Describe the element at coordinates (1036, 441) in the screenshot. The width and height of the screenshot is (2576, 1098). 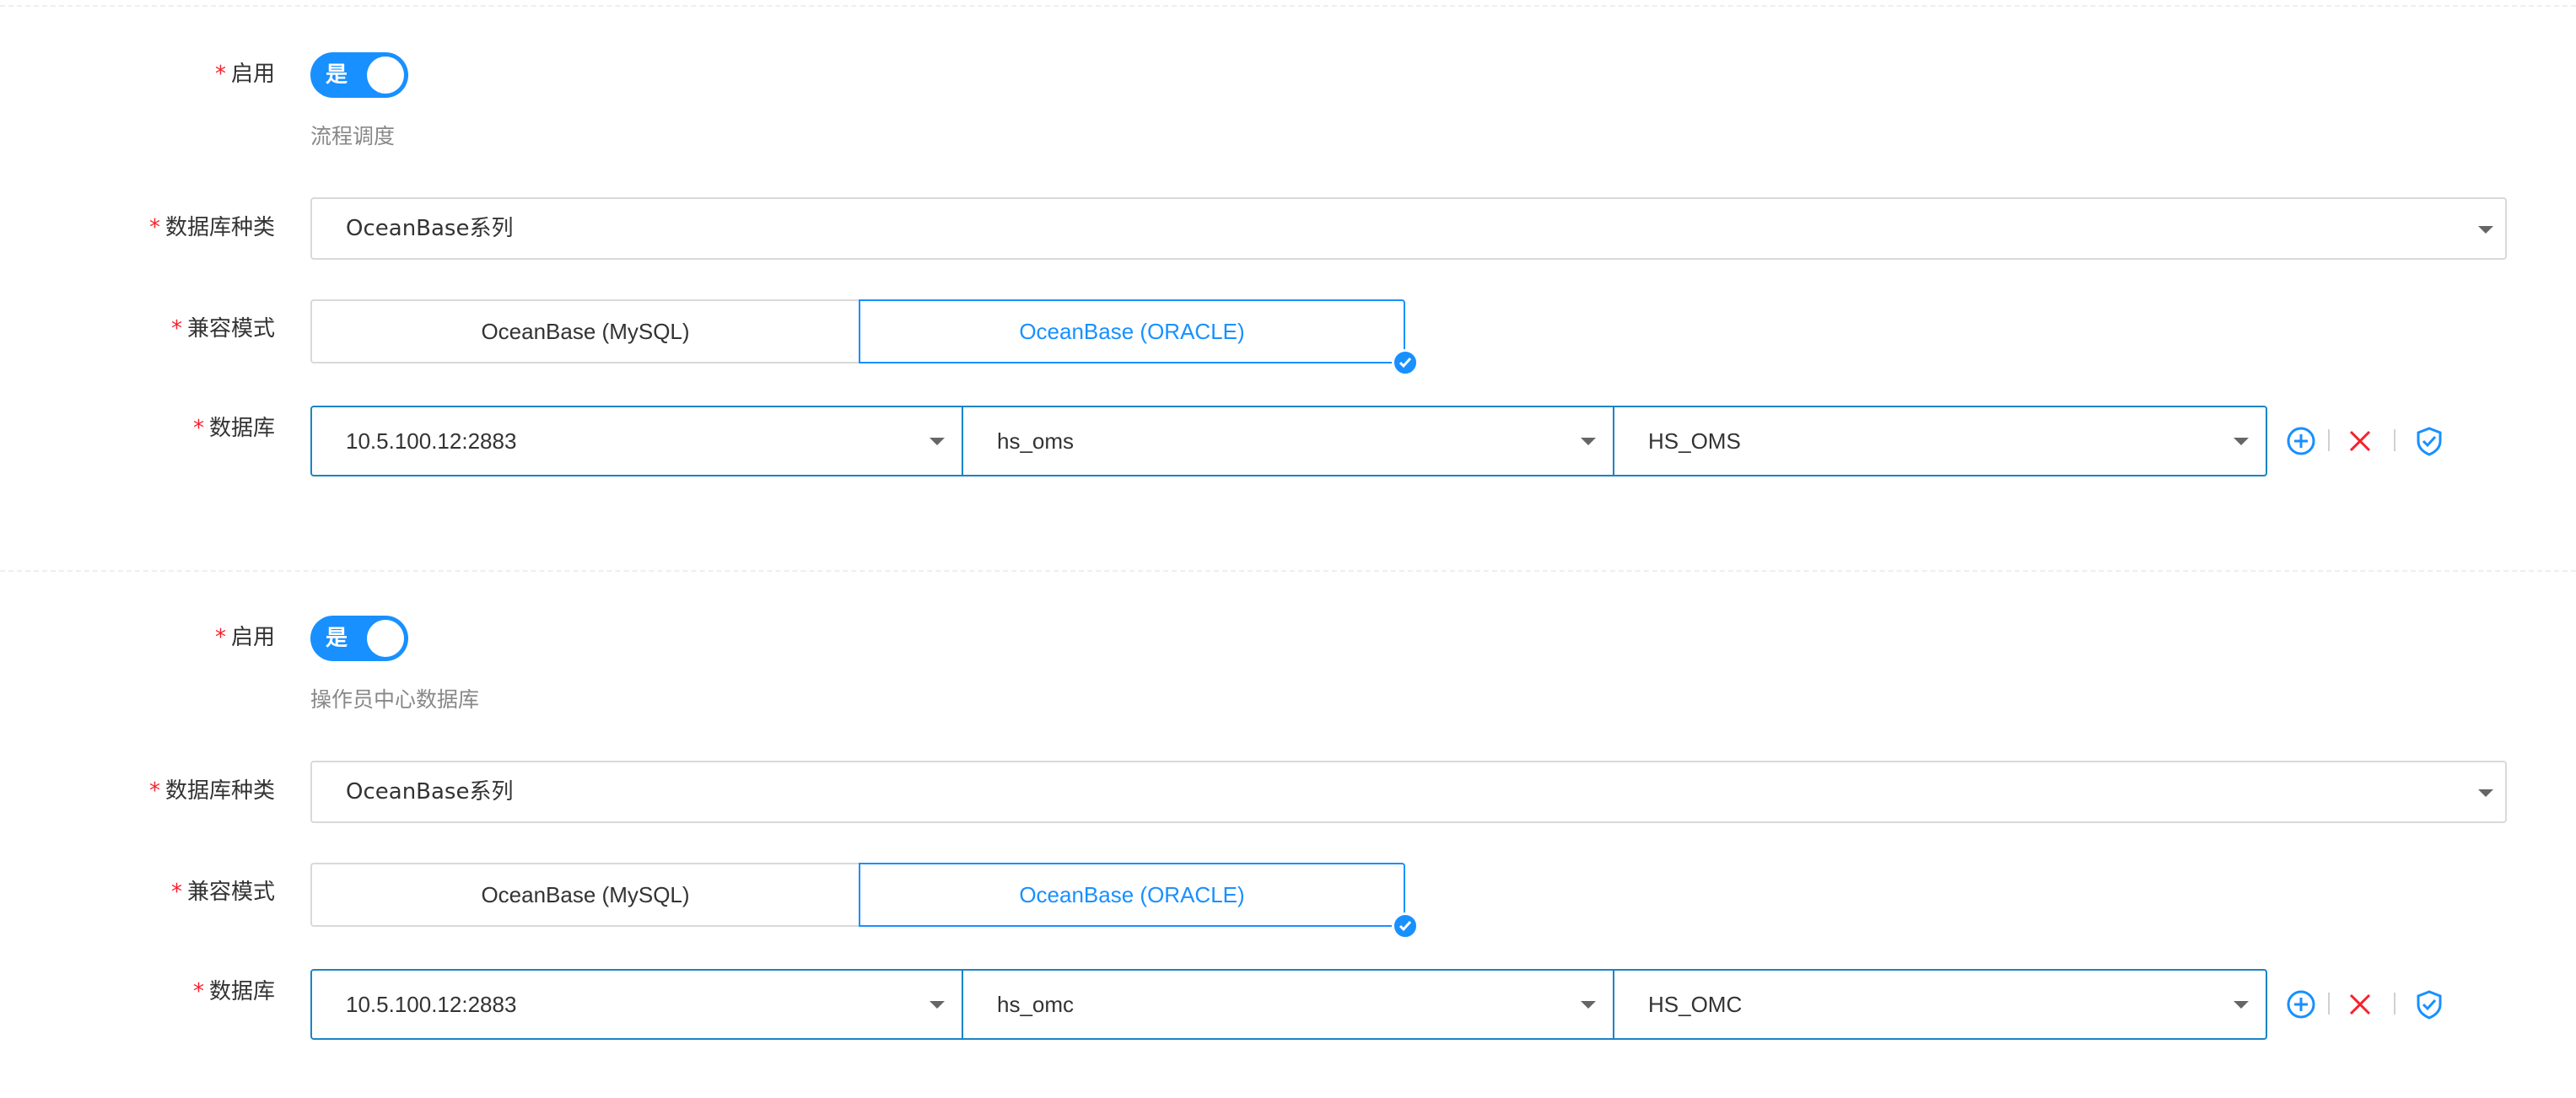
I see `database-schema-value: hs_oms` at that location.